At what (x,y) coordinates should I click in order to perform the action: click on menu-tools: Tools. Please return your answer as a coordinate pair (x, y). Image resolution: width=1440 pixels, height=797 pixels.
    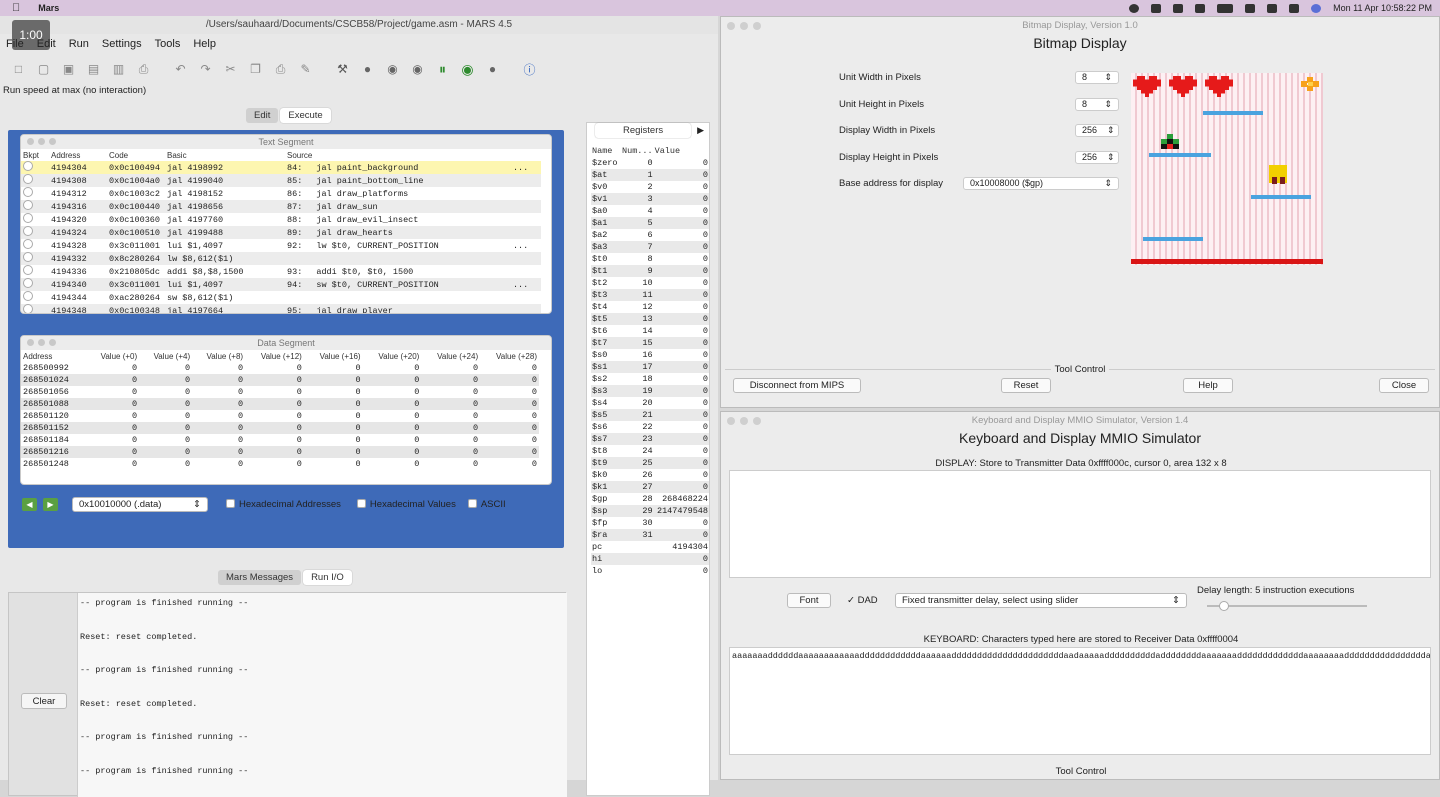
    Looking at the image, I should click on (168, 46).